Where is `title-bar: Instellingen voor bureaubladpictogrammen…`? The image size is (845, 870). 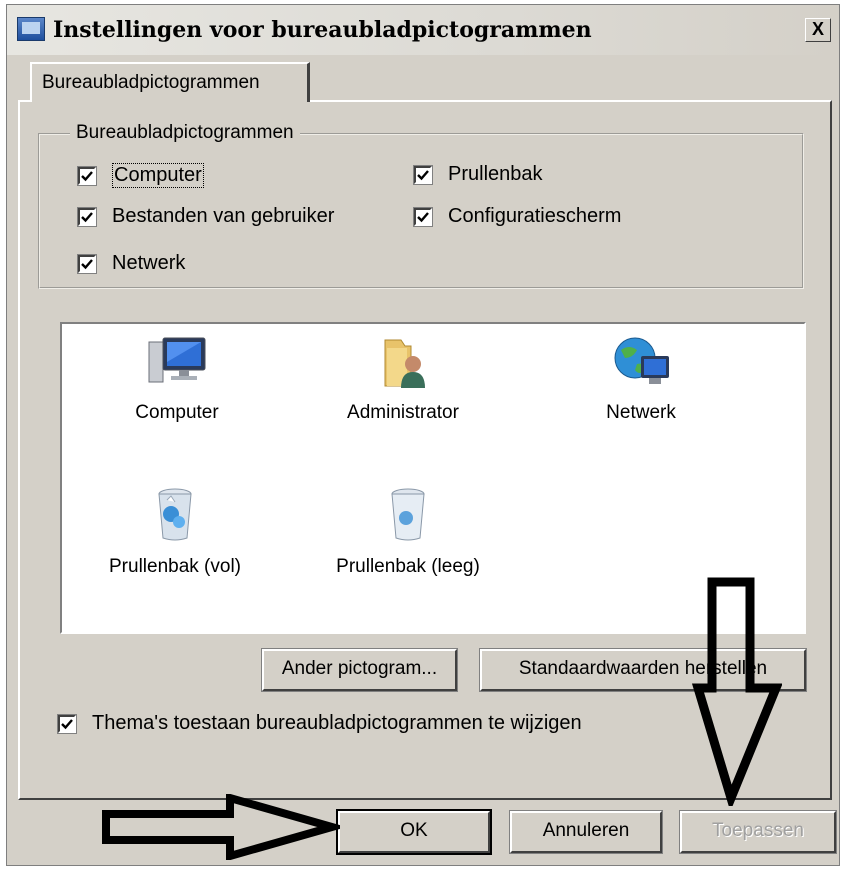 title-bar: Instellingen voor bureaubladpictogrammen… is located at coordinates (423, 30).